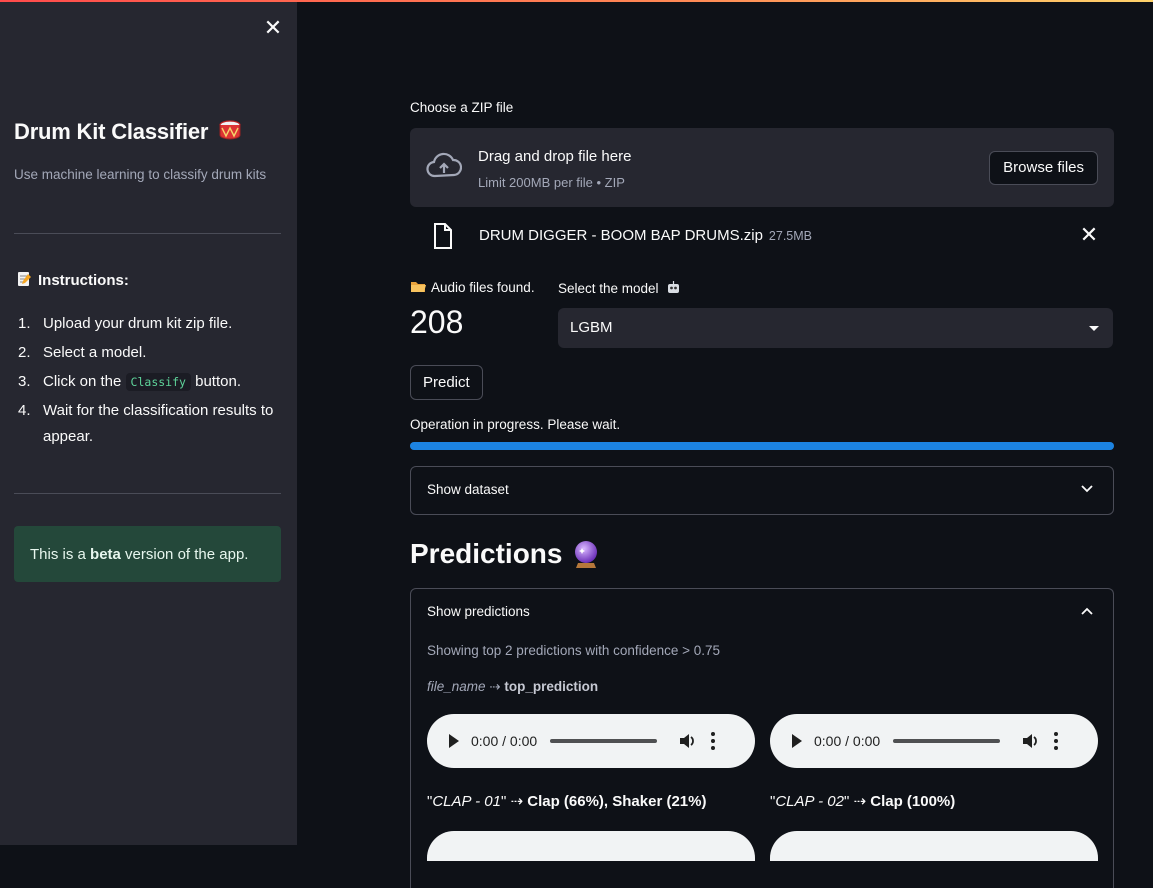 Image resolution: width=1153 pixels, height=888 pixels. What do you see at coordinates (456, 686) in the screenshot?
I see `format-file-name: file_name` at bounding box center [456, 686].